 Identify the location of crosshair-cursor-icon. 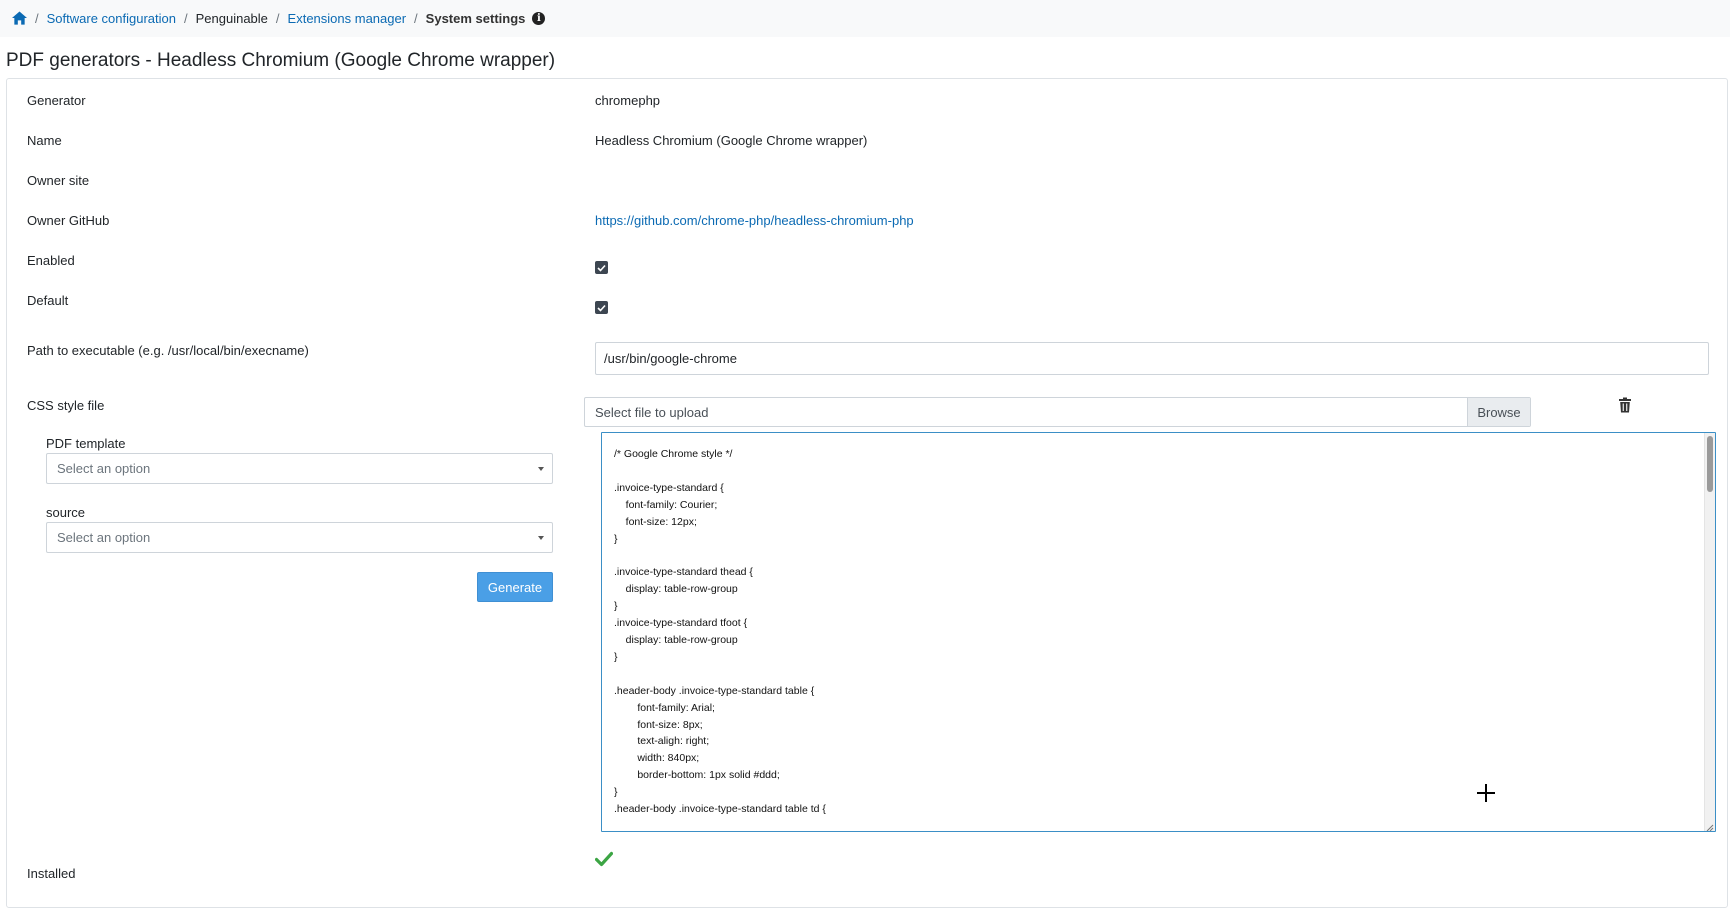
(1486, 793).